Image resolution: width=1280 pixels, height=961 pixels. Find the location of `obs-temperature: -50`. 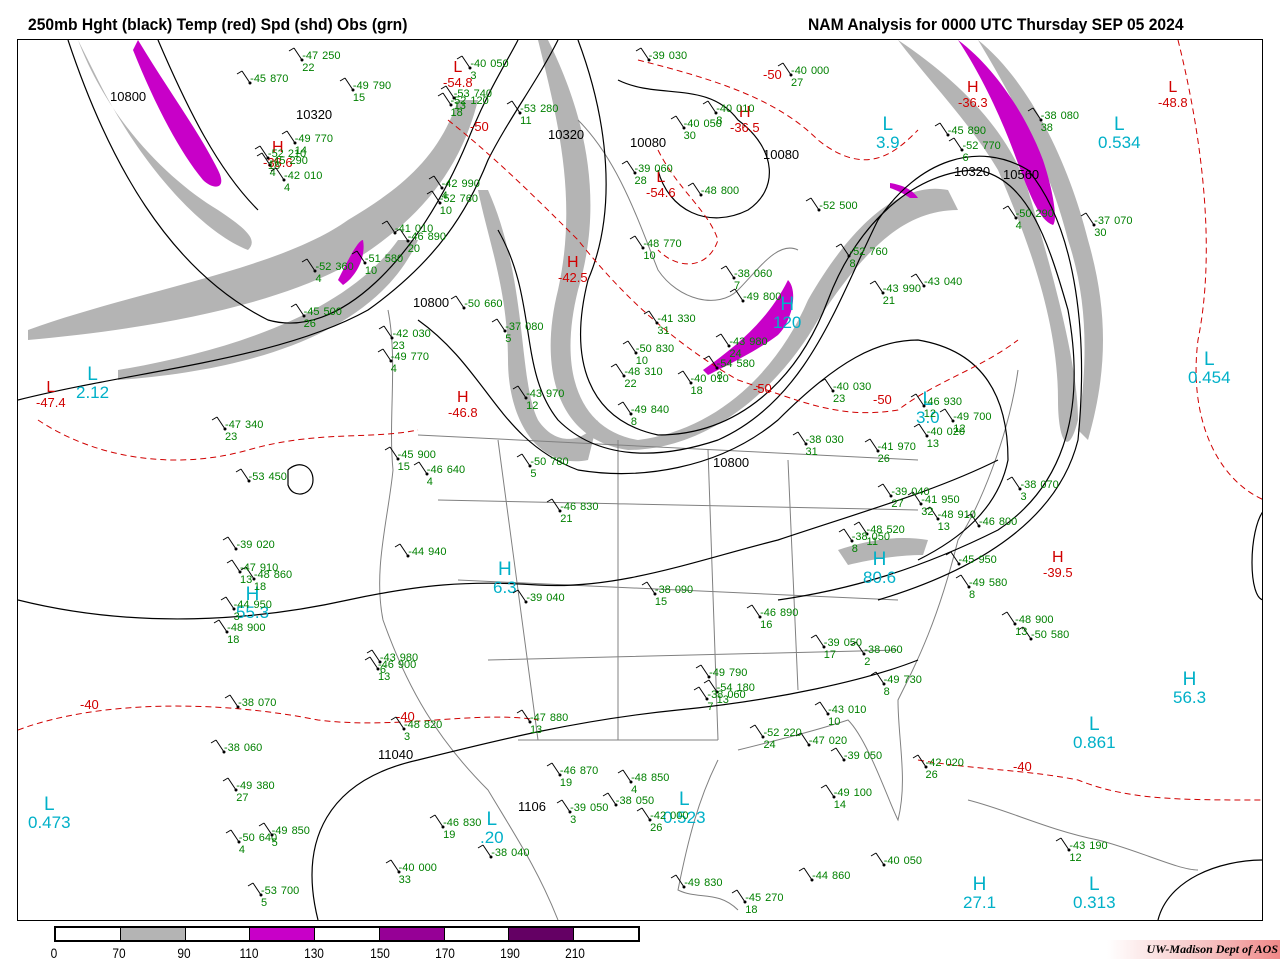

obs-temperature: -50 is located at coordinates (643, 349).